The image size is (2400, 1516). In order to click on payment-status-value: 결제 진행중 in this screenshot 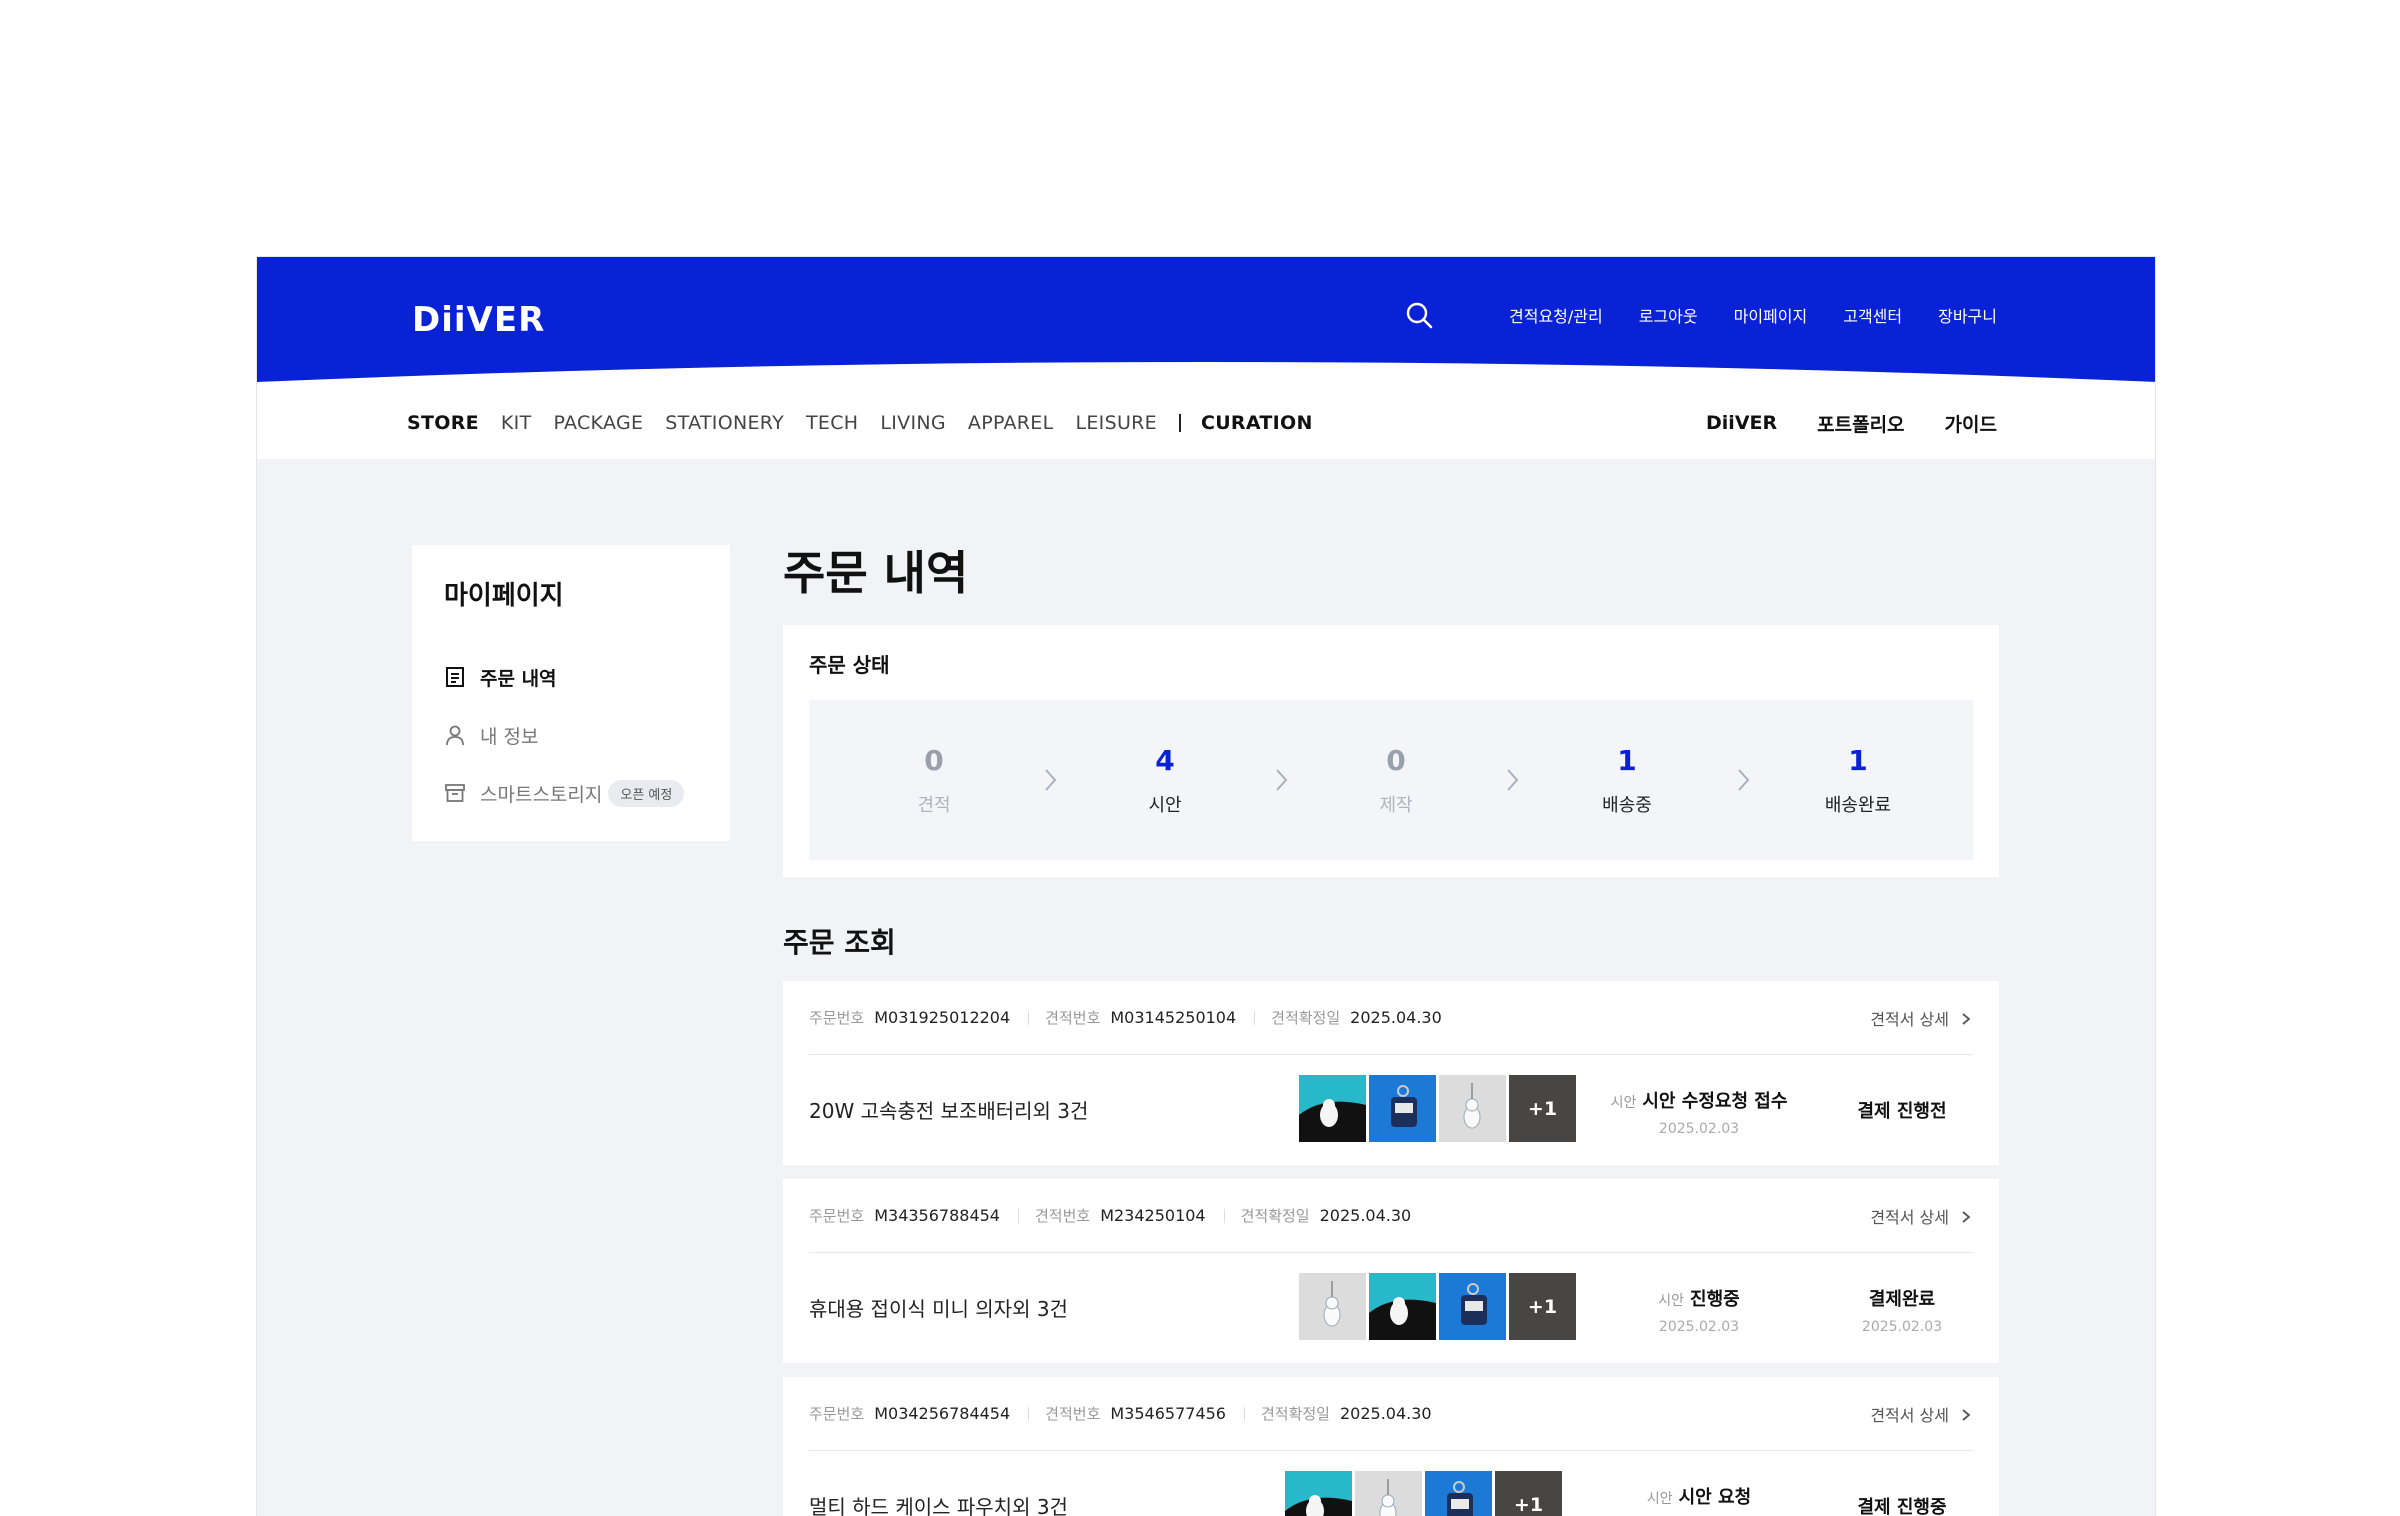, I will do `click(1902, 1506)`.